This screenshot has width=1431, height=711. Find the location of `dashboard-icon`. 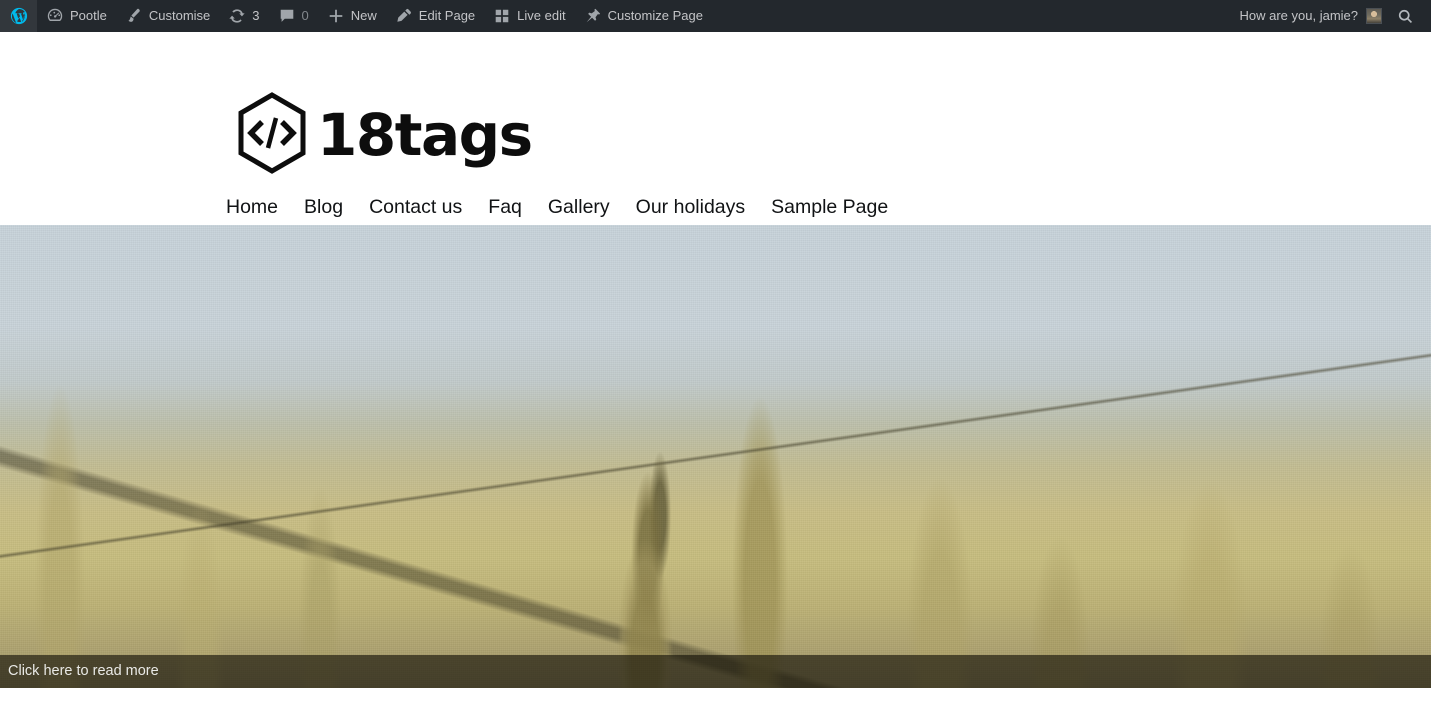

dashboard-icon is located at coordinates (55, 16).